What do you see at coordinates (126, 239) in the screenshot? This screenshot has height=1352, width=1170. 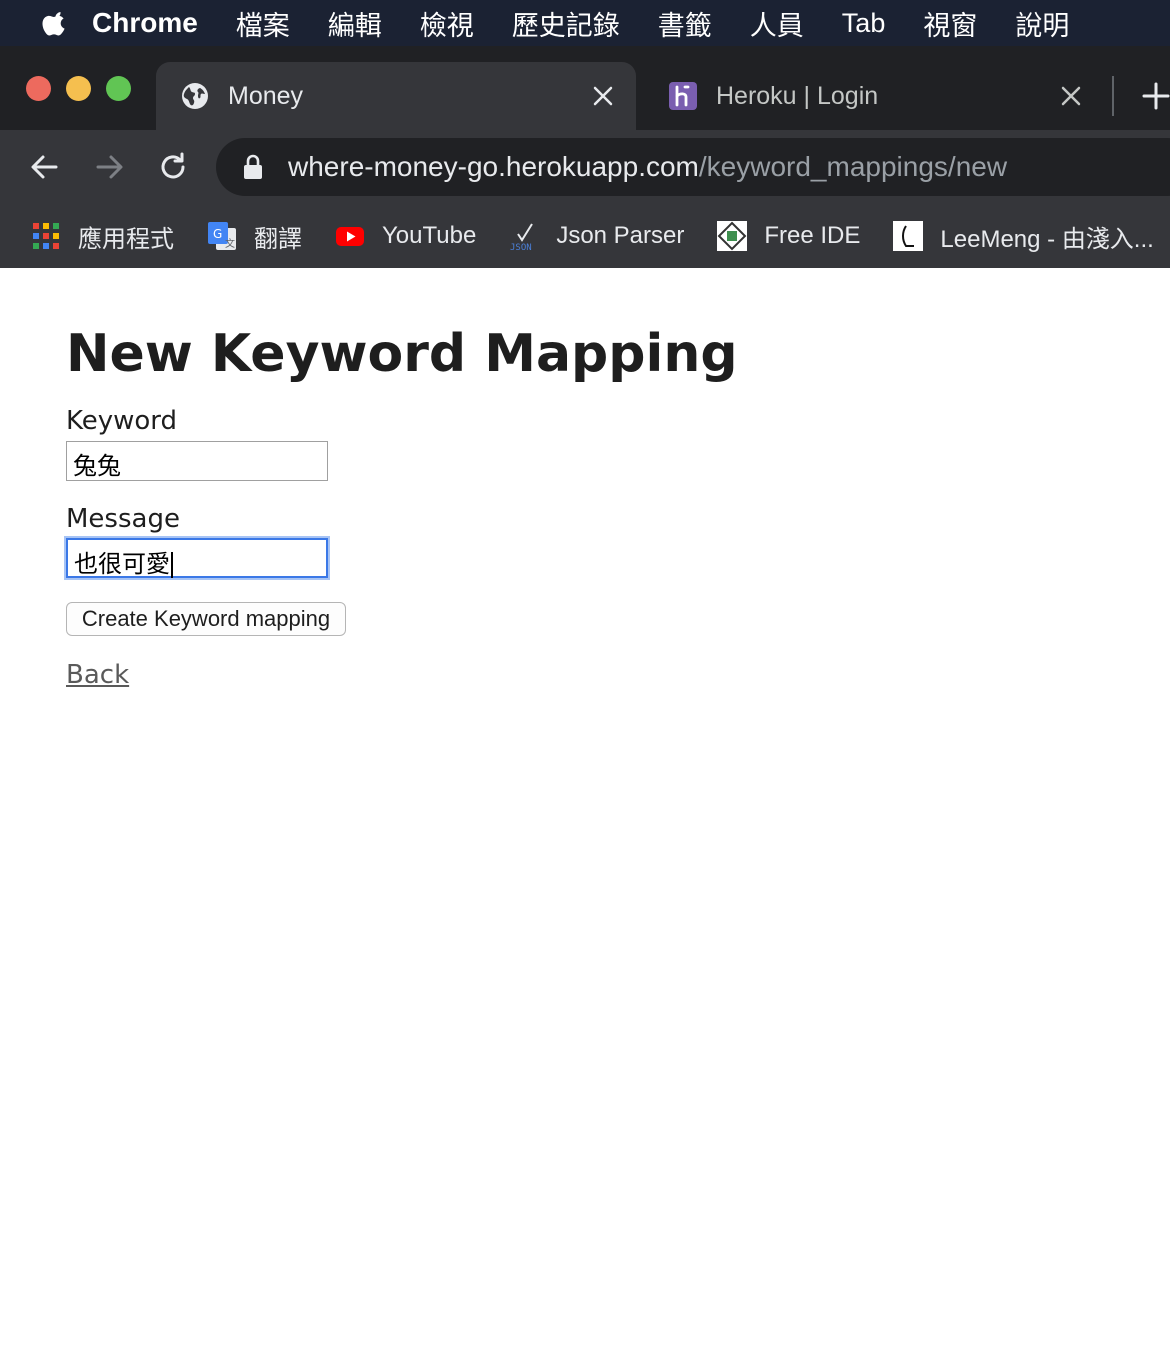 I see `bookmark-label: 應用程式` at bounding box center [126, 239].